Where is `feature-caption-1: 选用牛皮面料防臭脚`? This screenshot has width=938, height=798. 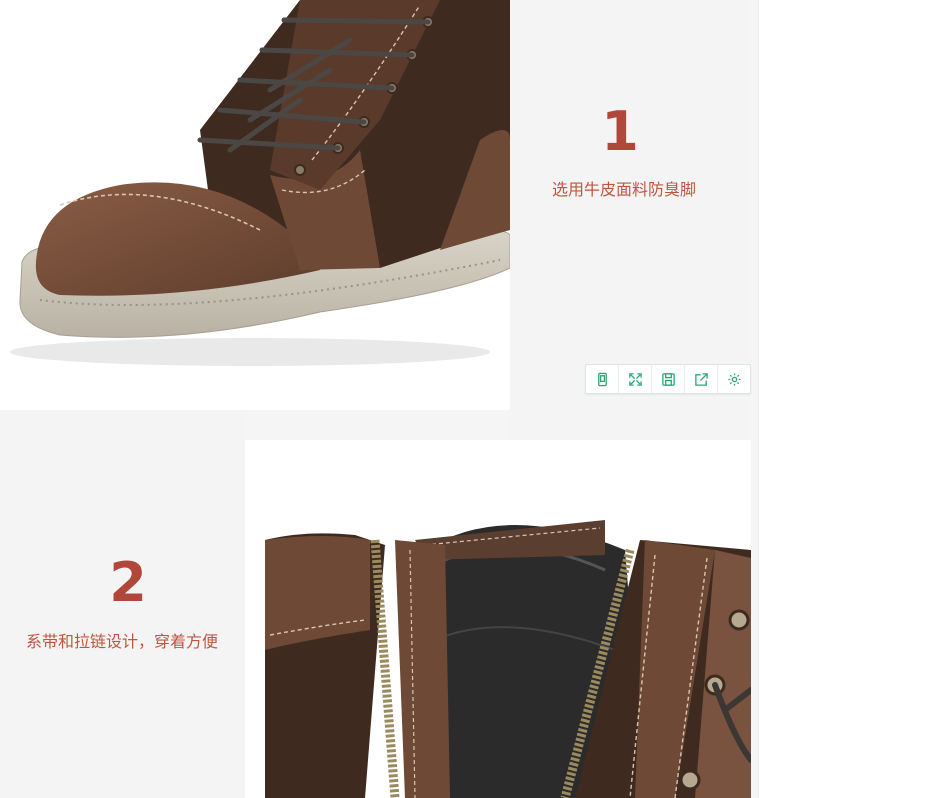
feature-caption-1: 选用牛皮面料防臭脚 is located at coordinates (623, 189).